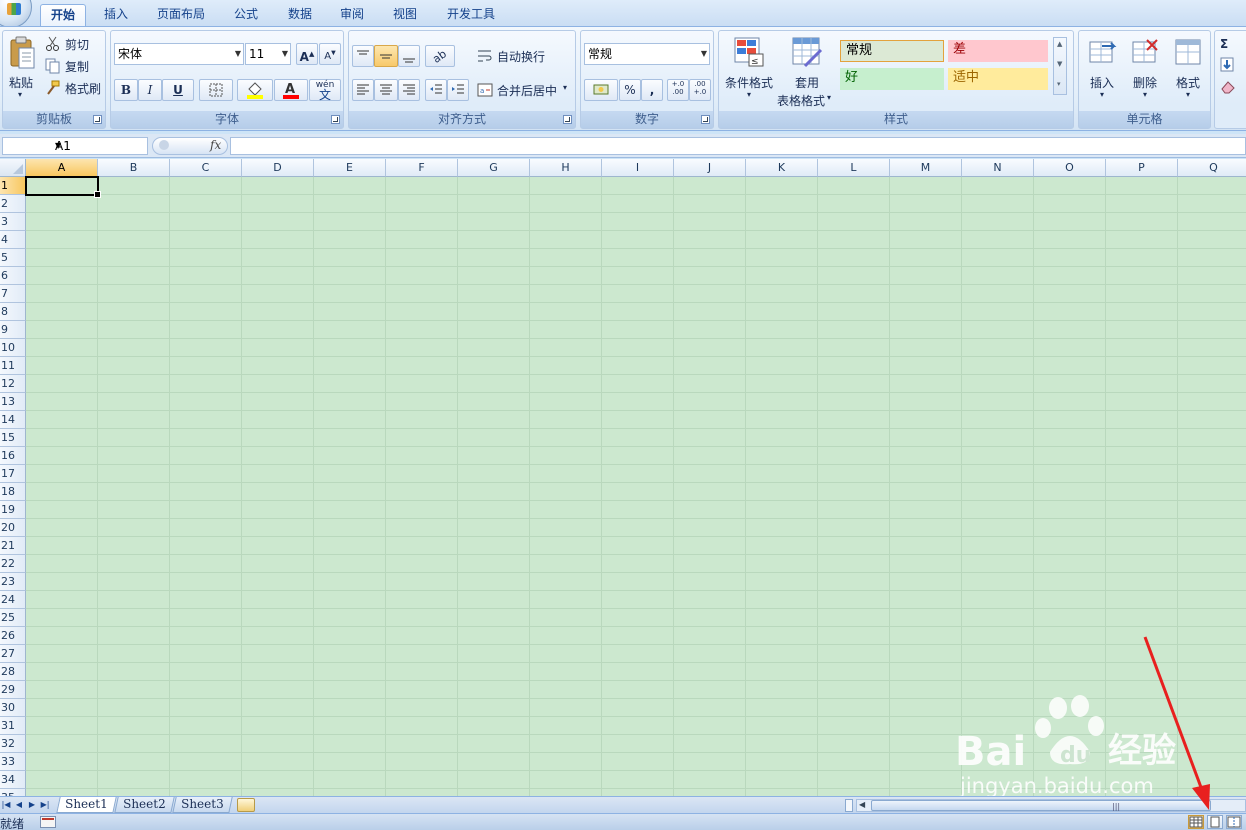 This screenshot has width=1246, height=830. I want to click on row-header: 20, so click(13, 528).